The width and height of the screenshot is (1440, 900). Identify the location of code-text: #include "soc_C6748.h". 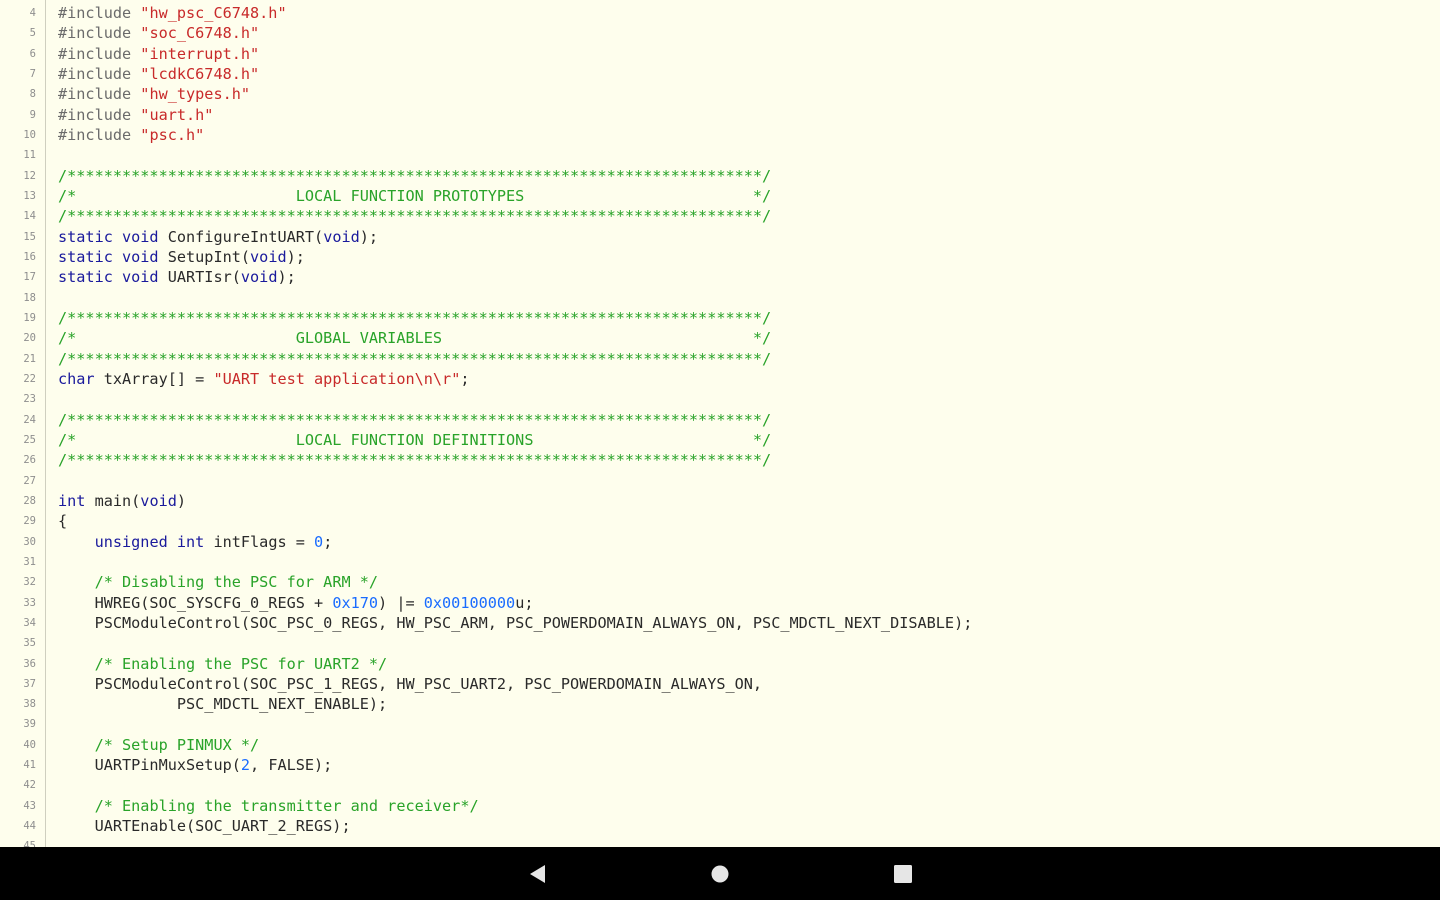
(158, 33).